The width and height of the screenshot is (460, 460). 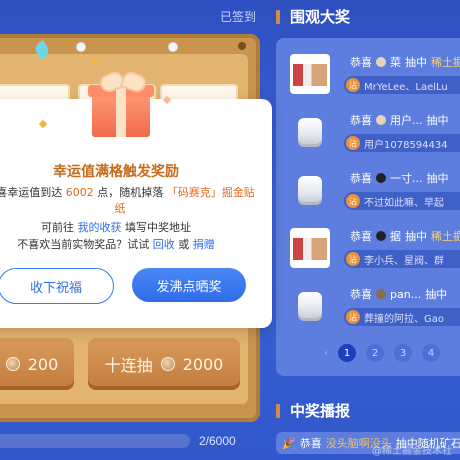 What do you see at coordinates (347, 353) in the screenshot?
I see `page-button-1: 1` at bounding box center [347, 353].